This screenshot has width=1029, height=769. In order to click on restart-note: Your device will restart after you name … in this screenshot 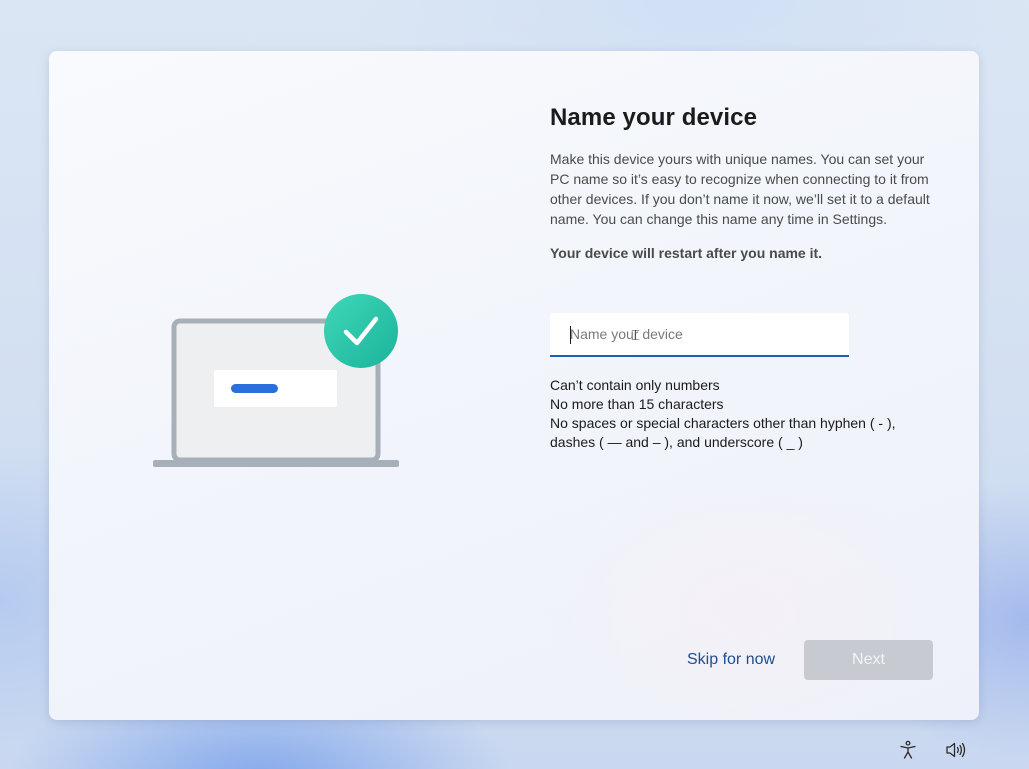, I will do `click(686, 253)`.